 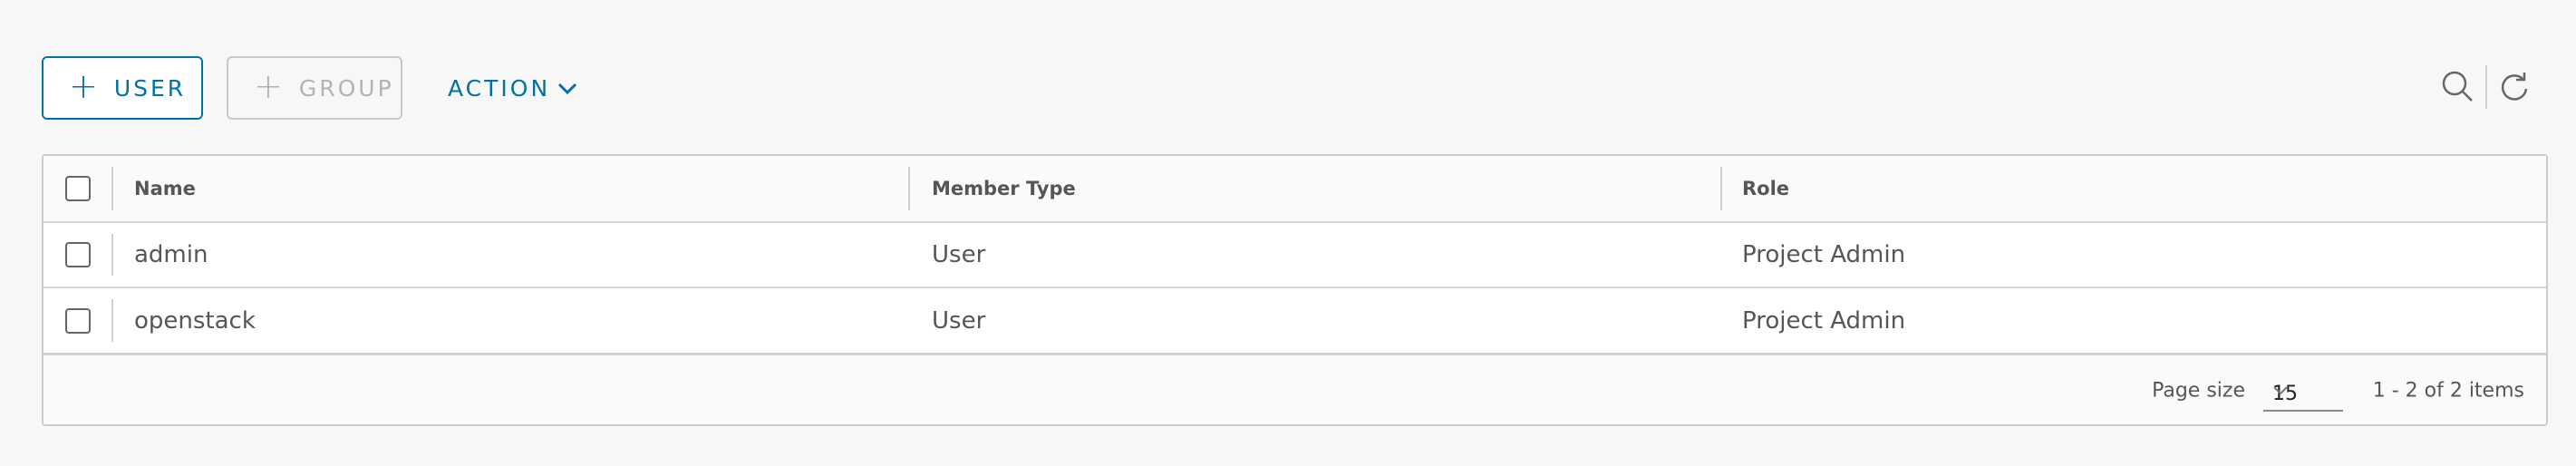 I want to click on item-count: 1 - 2 of 2 items, so click(x=2448, y=391).